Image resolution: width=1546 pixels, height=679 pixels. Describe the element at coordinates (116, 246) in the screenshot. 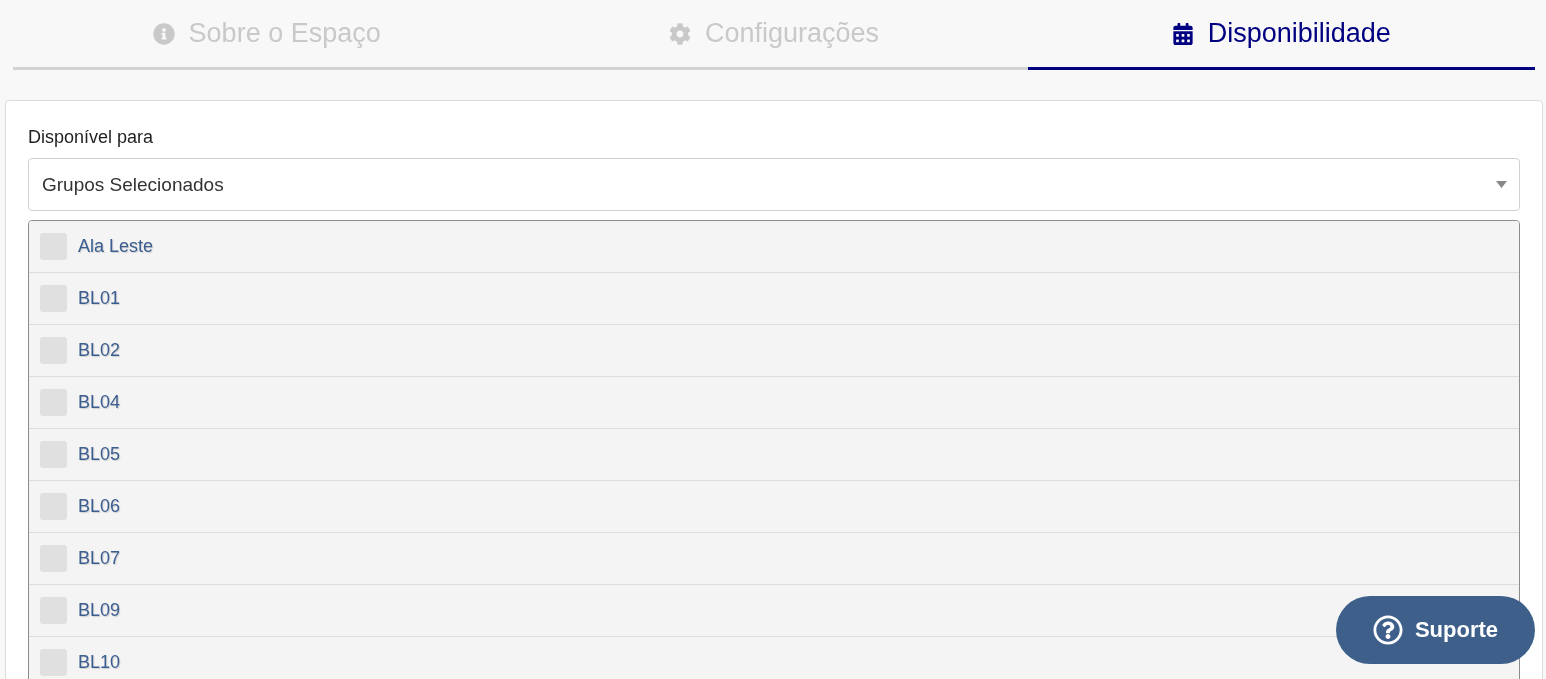

I see `group-label: Ala Leste` at that location.